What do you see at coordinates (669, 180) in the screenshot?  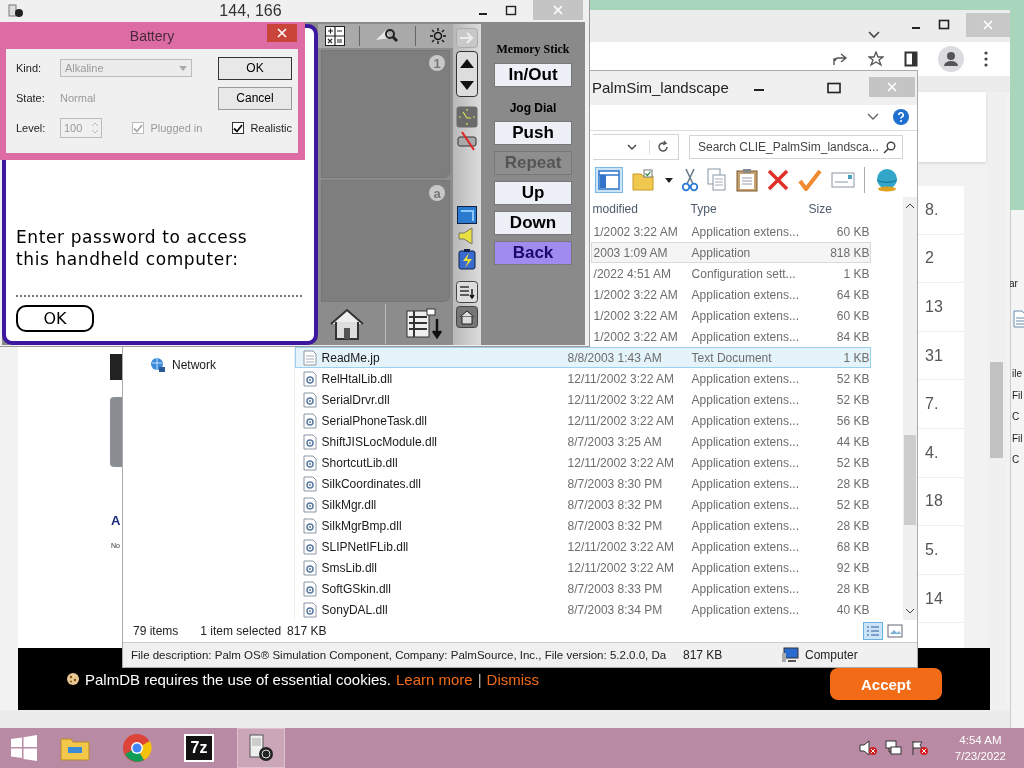 I see `caret-icon` at bounding box center [669, 180].